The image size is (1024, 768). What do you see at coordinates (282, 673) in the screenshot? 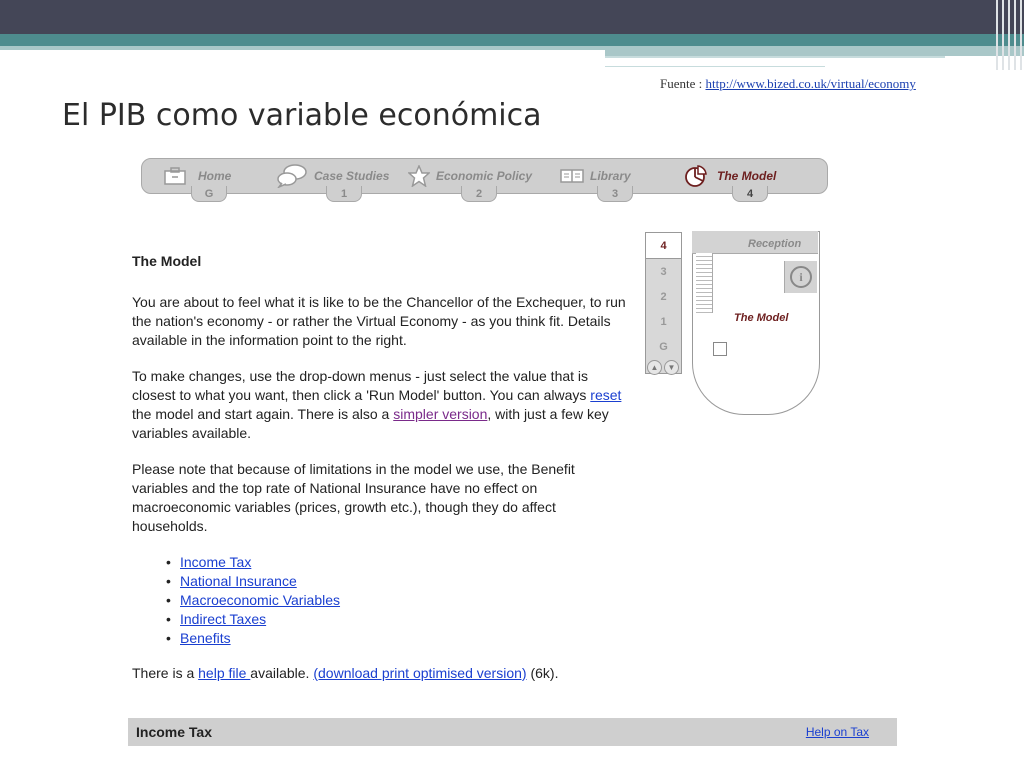
I see `help-text-b: available.` at bounding box center [282, 673].